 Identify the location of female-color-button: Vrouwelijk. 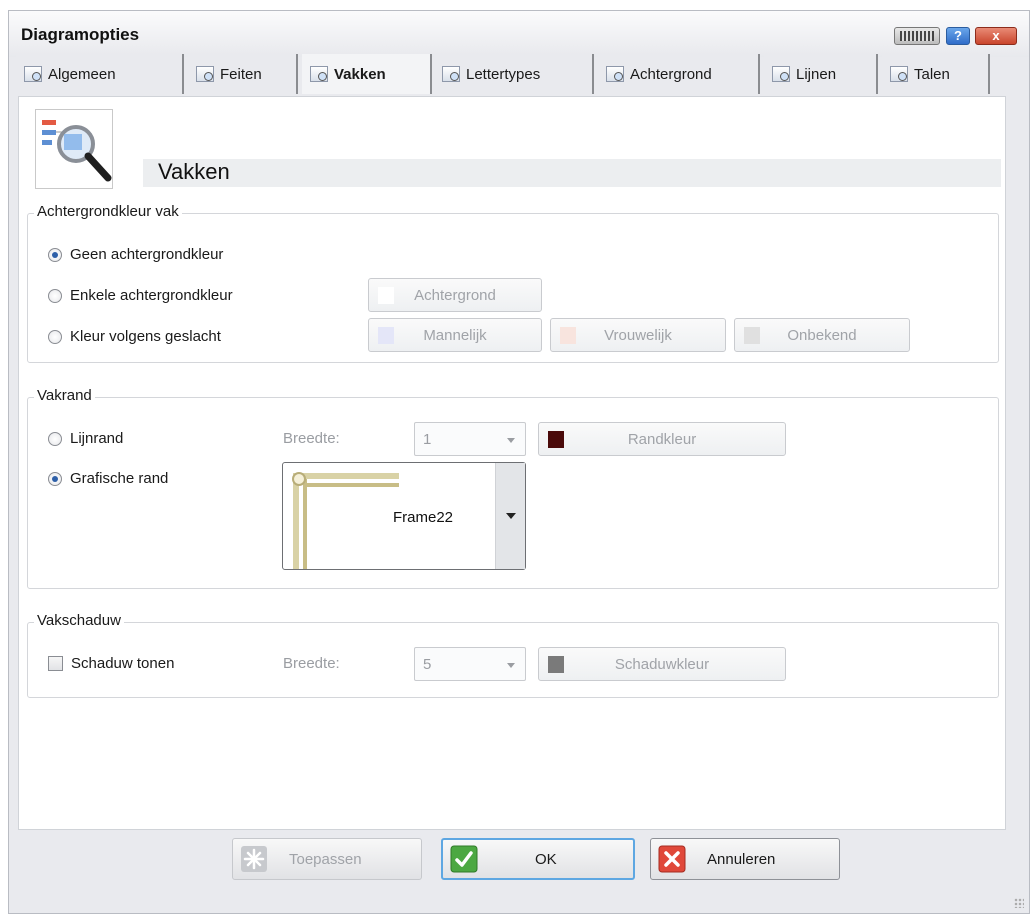
(638, 335).